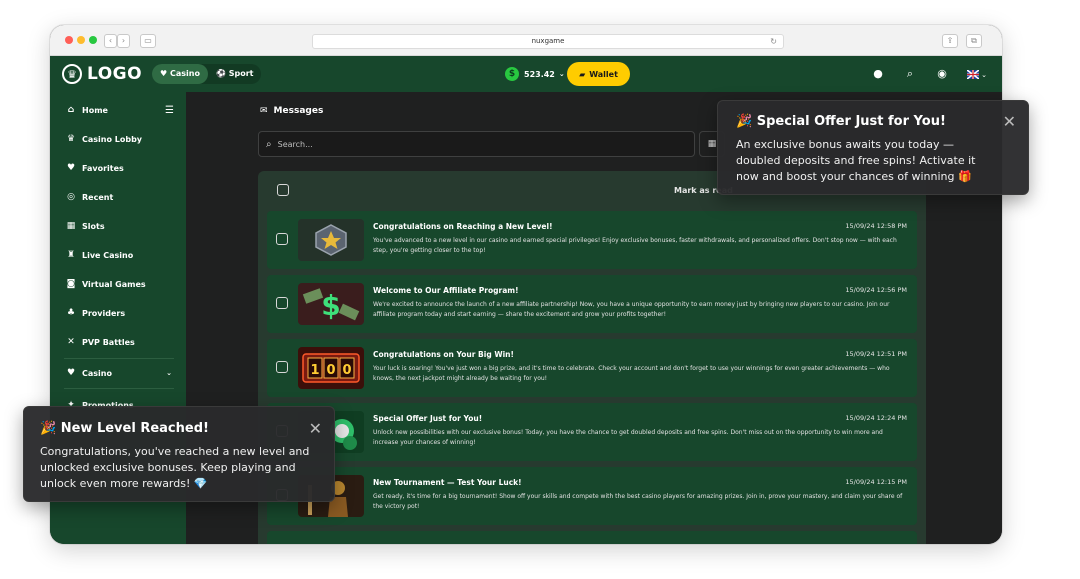  I want to click on wallet-button: ▰ Wallet, so click(598, 74).